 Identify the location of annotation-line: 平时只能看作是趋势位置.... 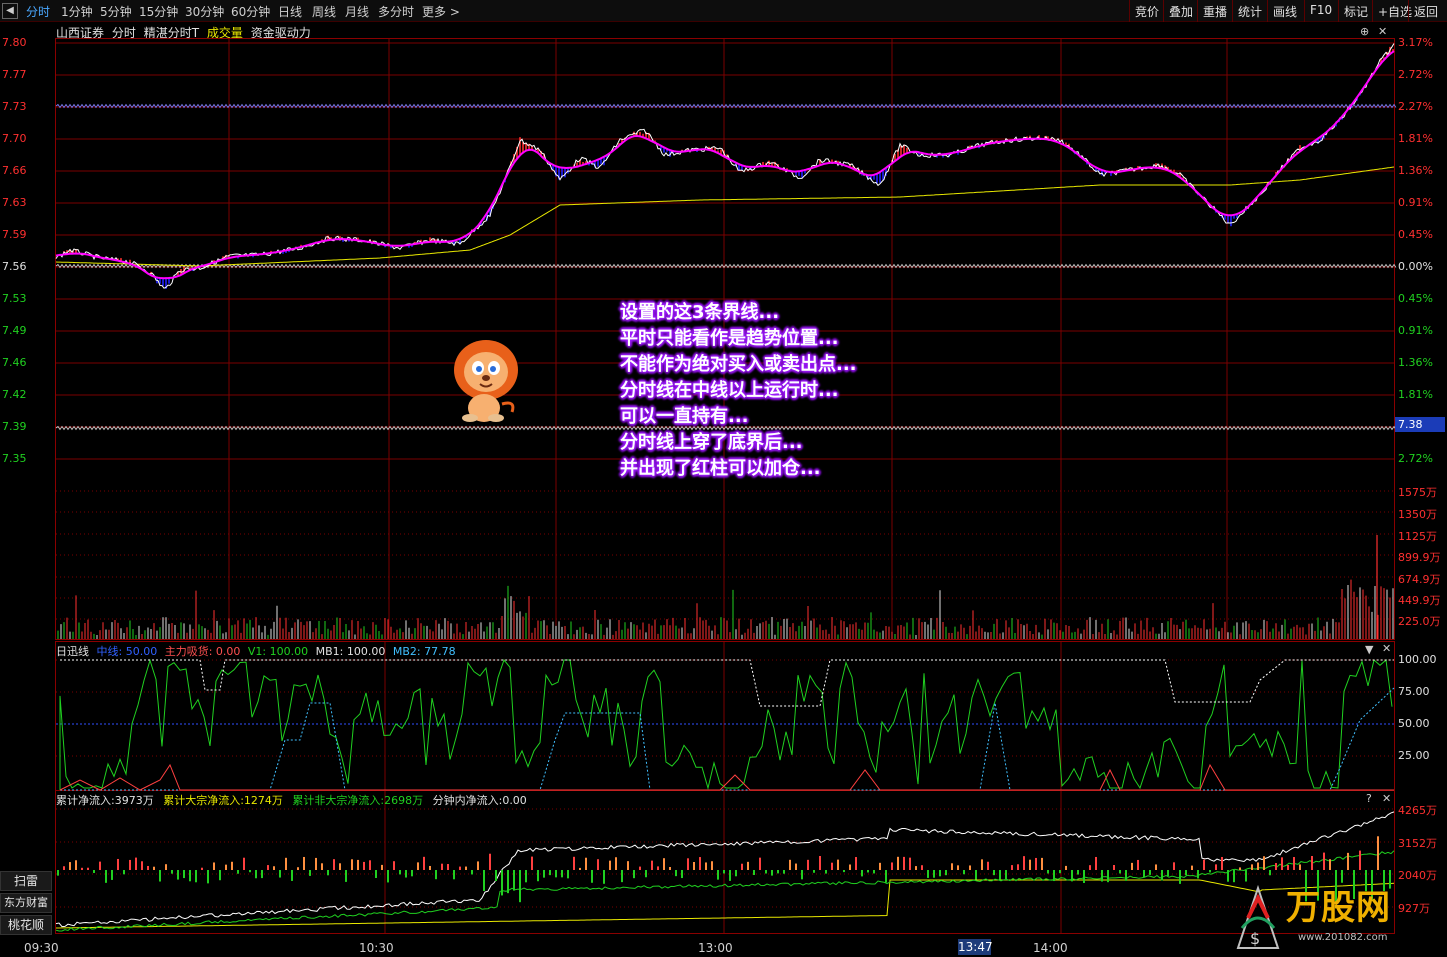
(729, 338).